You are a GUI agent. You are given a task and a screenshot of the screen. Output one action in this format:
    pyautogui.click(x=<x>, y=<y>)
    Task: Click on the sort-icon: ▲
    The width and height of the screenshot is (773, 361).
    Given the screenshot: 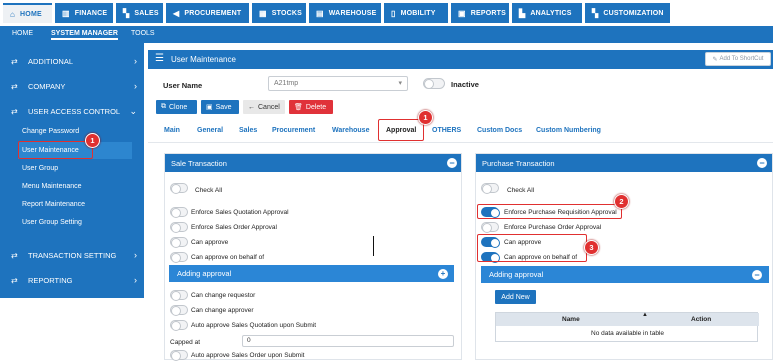 What is the action you would take?
    pyautogui.click(x=645, y=315)
    